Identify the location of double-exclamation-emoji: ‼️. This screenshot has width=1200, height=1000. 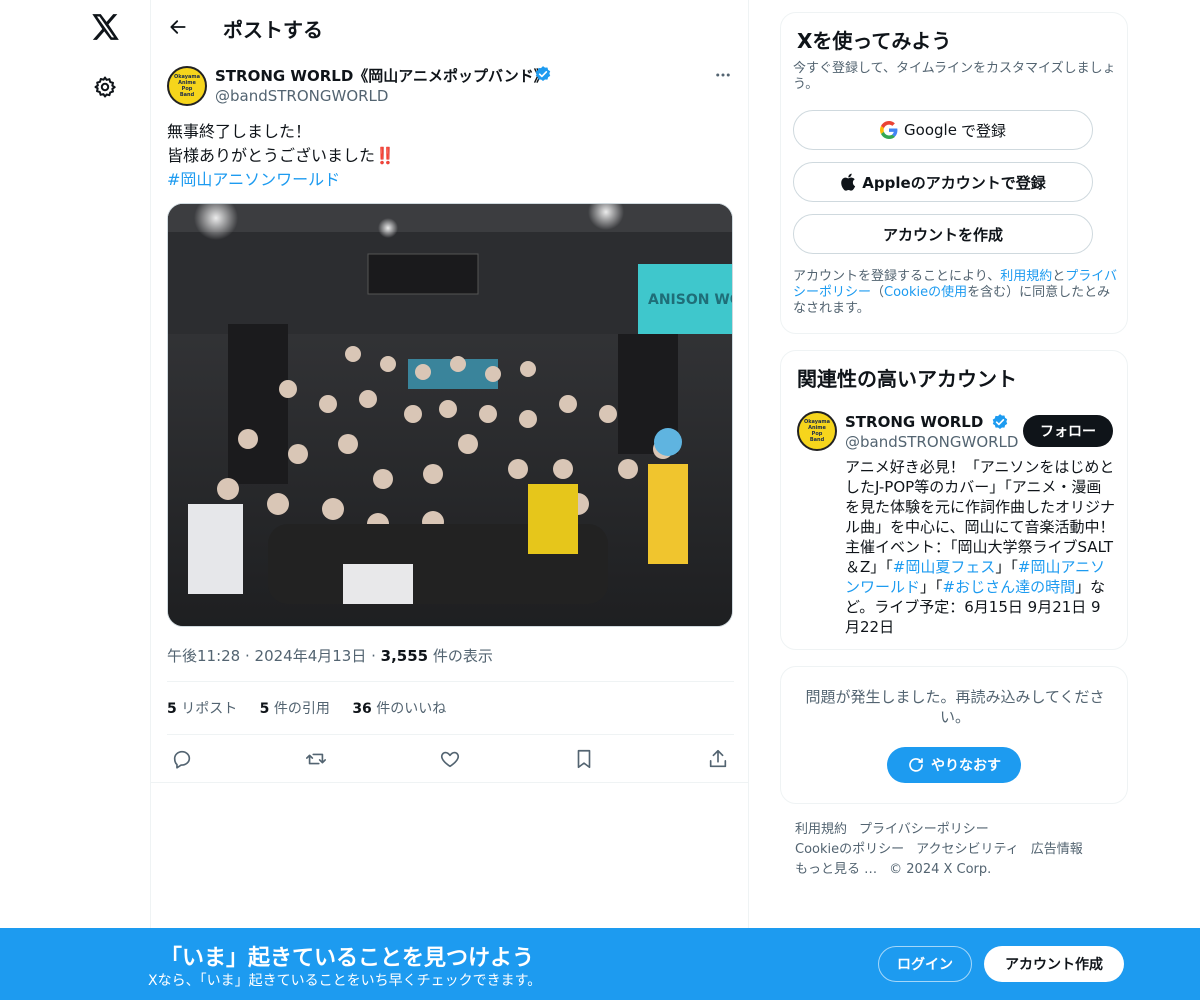
(385, 155).